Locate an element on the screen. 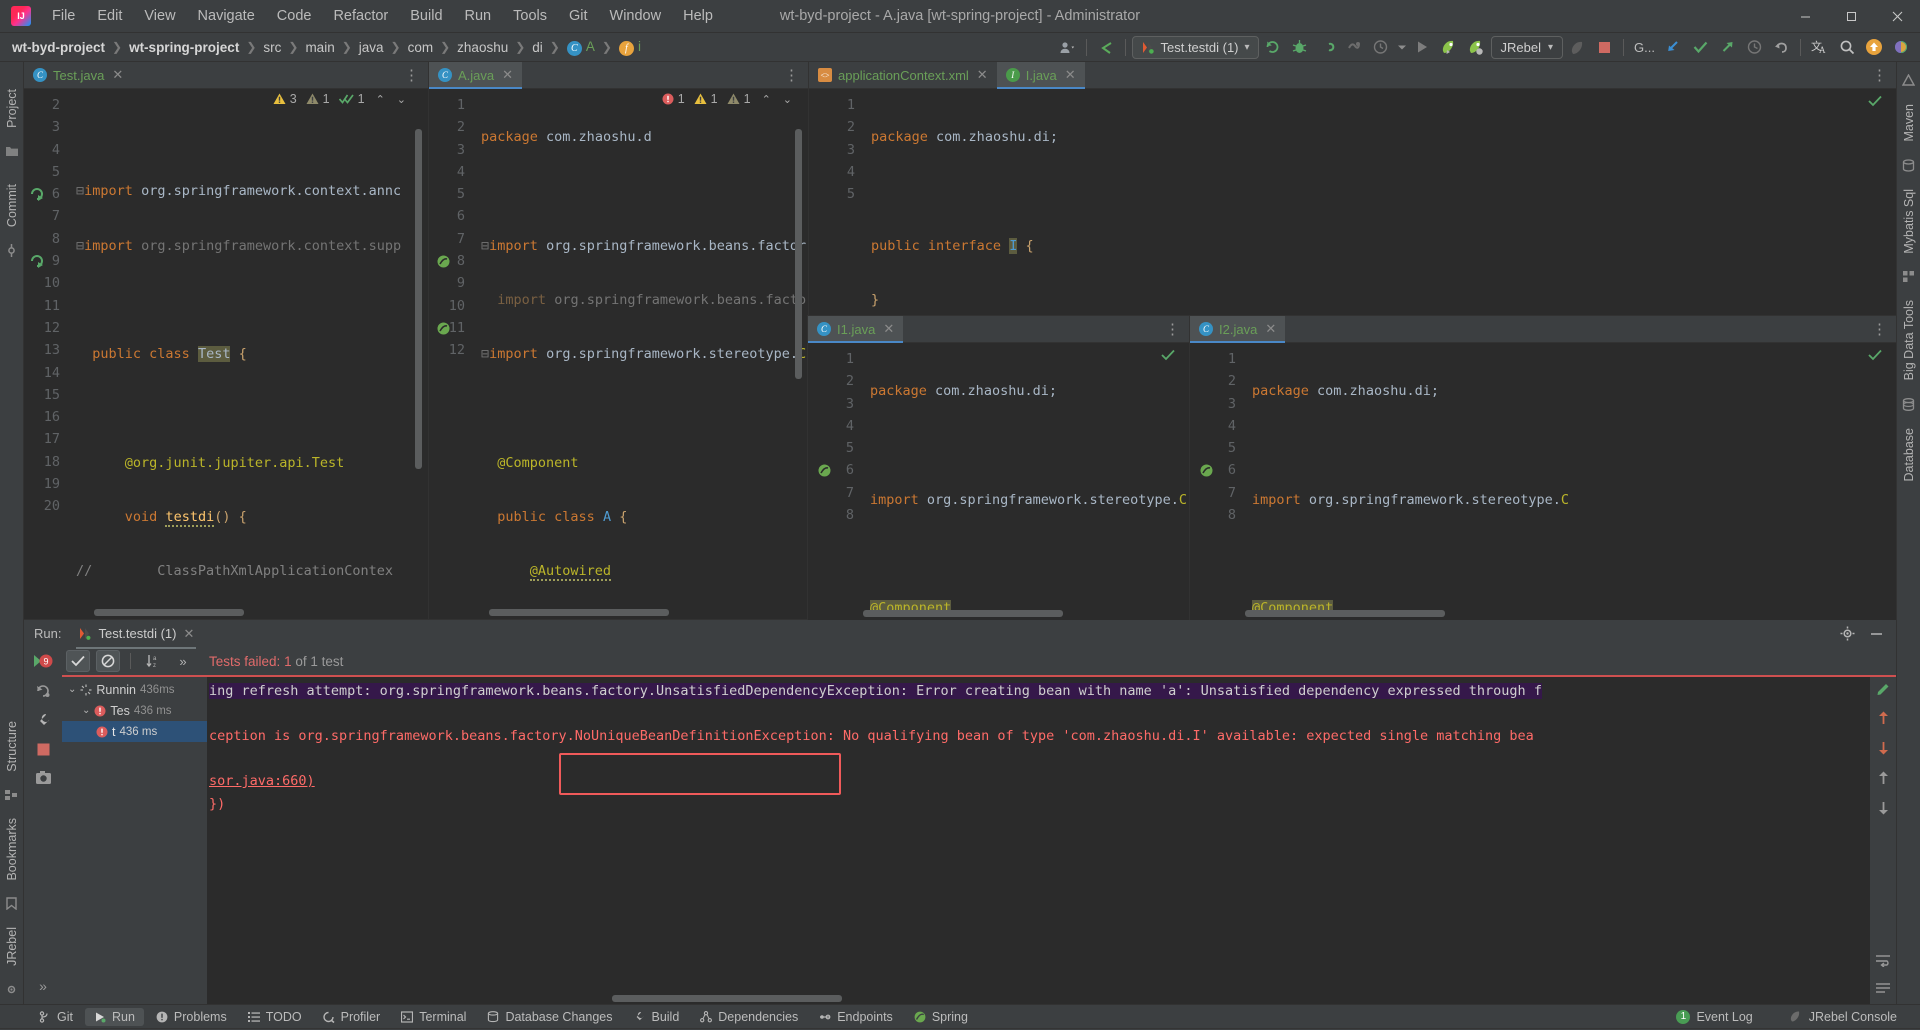 This screenshot has width=1920, height=1030. inspection-ok-icon-pane3 is located at coordinates (1875, 101).